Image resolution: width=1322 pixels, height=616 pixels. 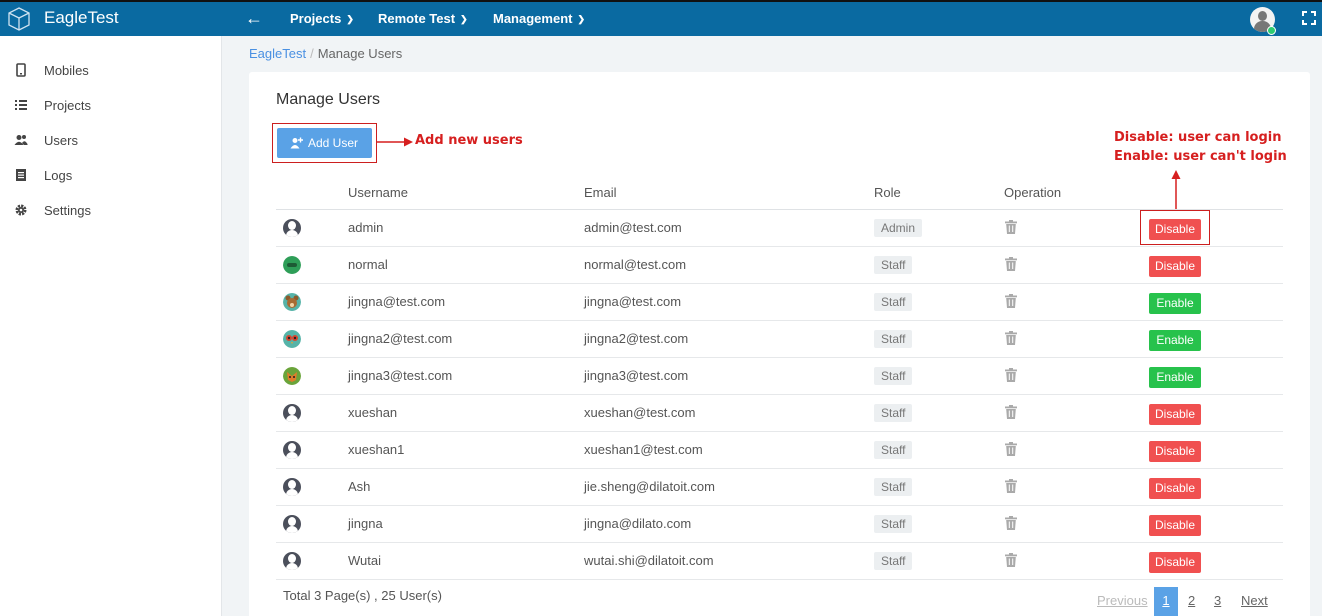 I want to click on email-cell: xueshan@test.com, so click(x=640, y=412).